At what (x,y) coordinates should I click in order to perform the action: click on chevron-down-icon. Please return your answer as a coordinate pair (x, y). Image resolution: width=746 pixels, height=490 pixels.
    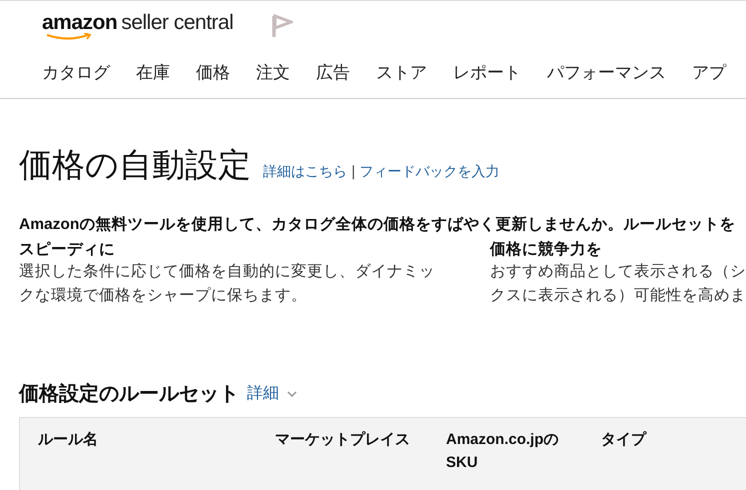
    Looking at the image, I should click on (292, 393).